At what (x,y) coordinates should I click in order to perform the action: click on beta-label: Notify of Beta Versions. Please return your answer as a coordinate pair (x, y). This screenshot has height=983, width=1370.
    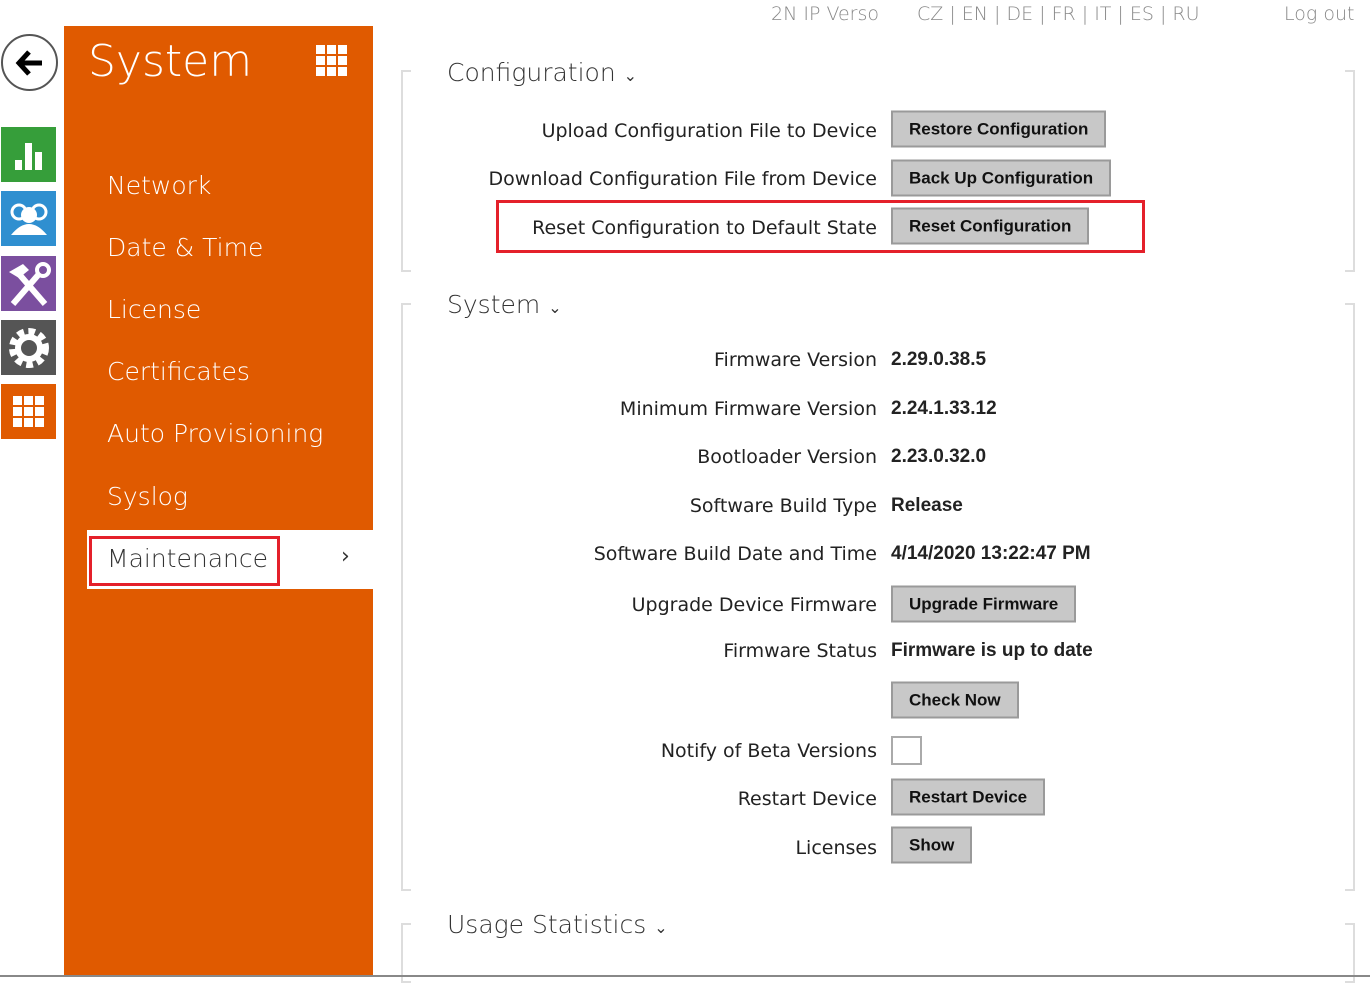
    Looking at the image, I should click on (768, 751).